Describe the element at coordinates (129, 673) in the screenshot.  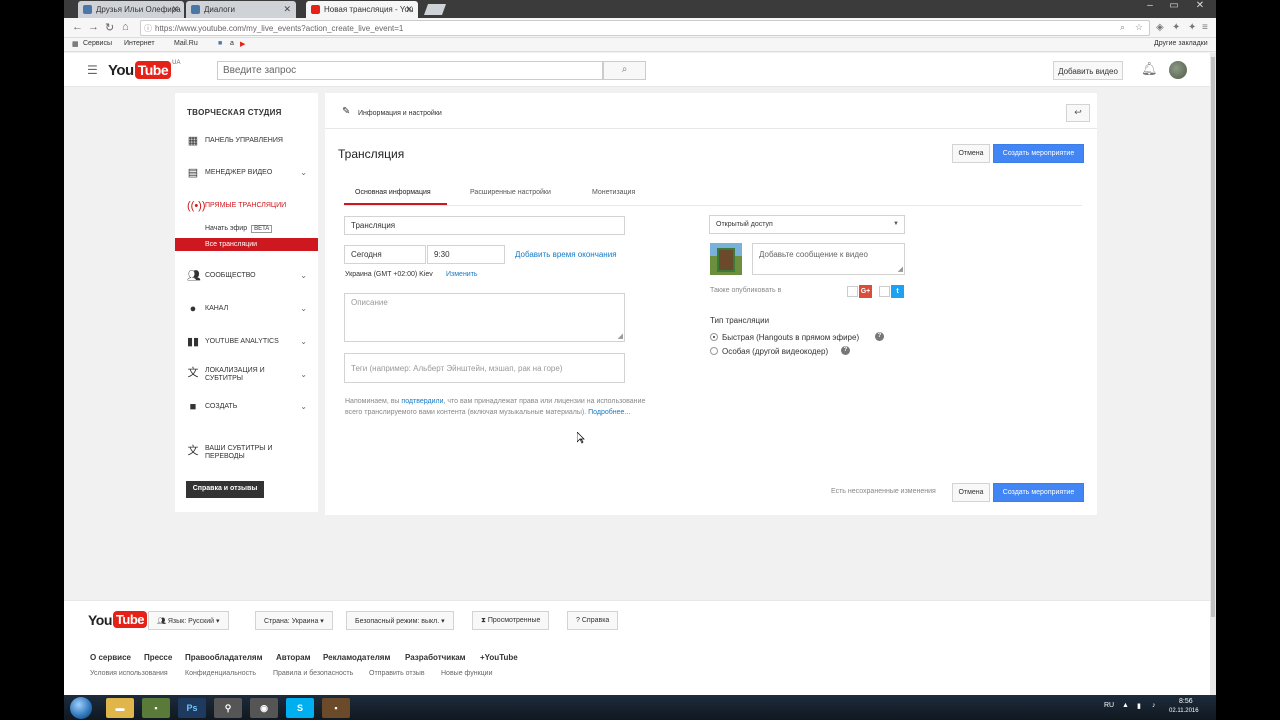
I see `footer-link-terms: Условия использования` at that location.